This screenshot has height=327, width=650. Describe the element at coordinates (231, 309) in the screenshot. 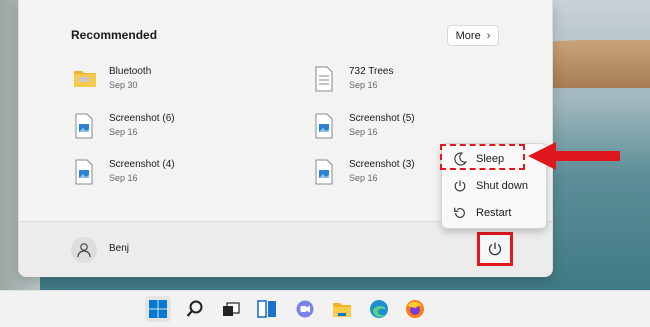

I see `task-view-icon` at that location.